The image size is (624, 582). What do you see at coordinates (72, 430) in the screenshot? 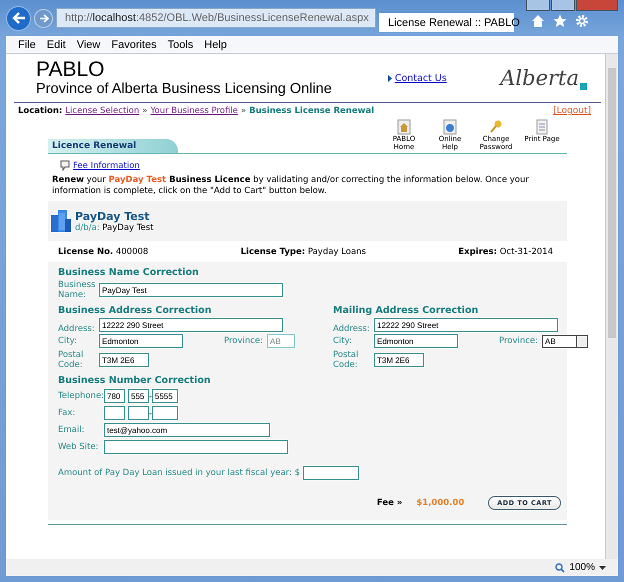
I see `field-label: Email:` at bounding box center [72, 430].